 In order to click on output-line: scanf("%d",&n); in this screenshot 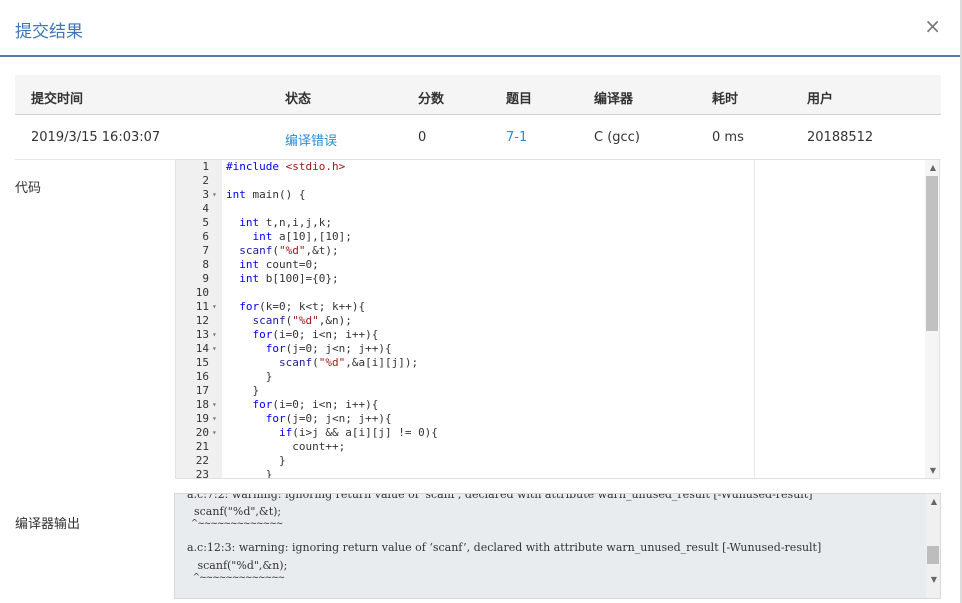, I will do `click(237, 565)`.